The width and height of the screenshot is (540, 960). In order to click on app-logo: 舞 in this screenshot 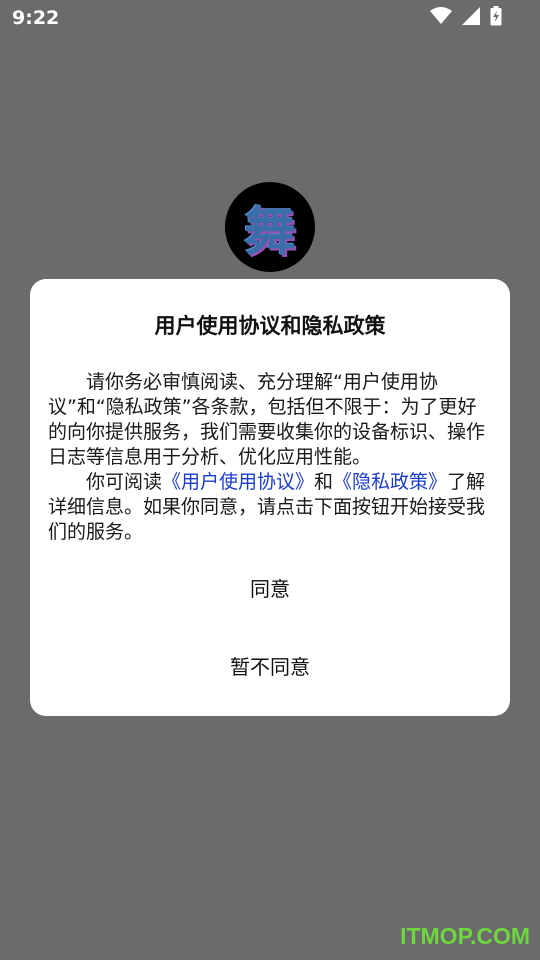, I will do `click(270, 227)`.